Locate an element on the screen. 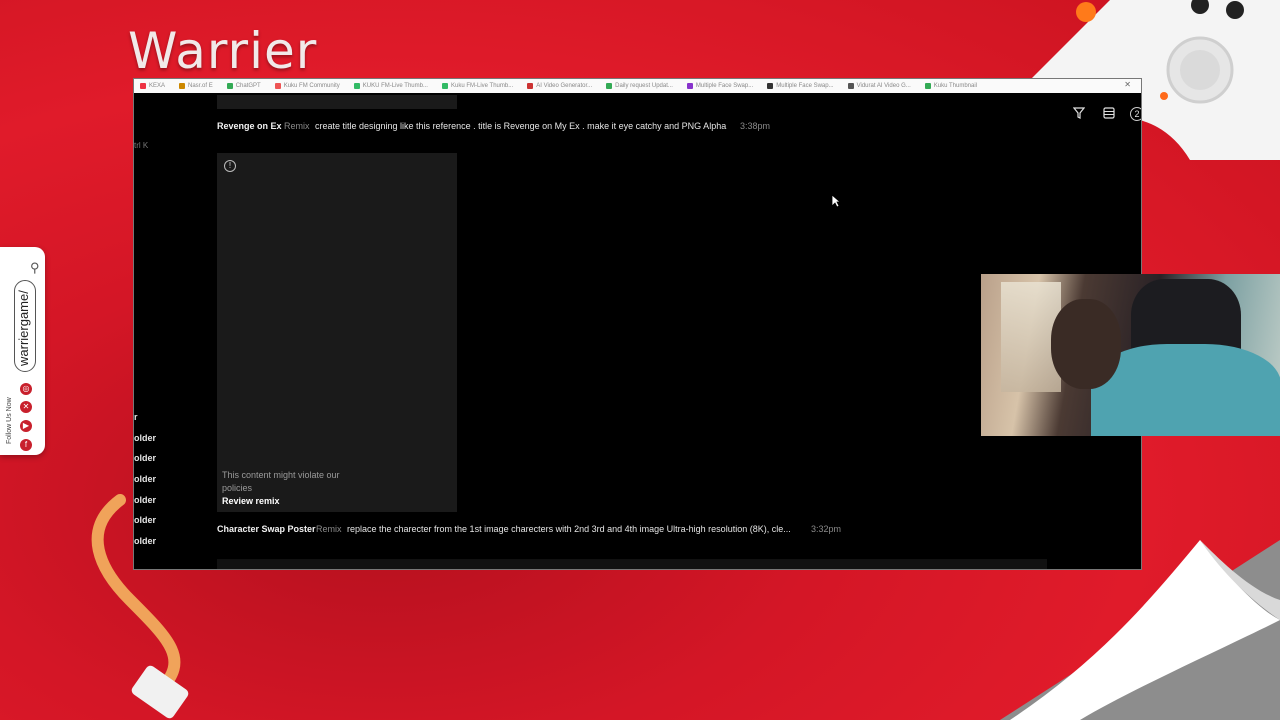  filter-icon is located at coordinates (1079, 115).